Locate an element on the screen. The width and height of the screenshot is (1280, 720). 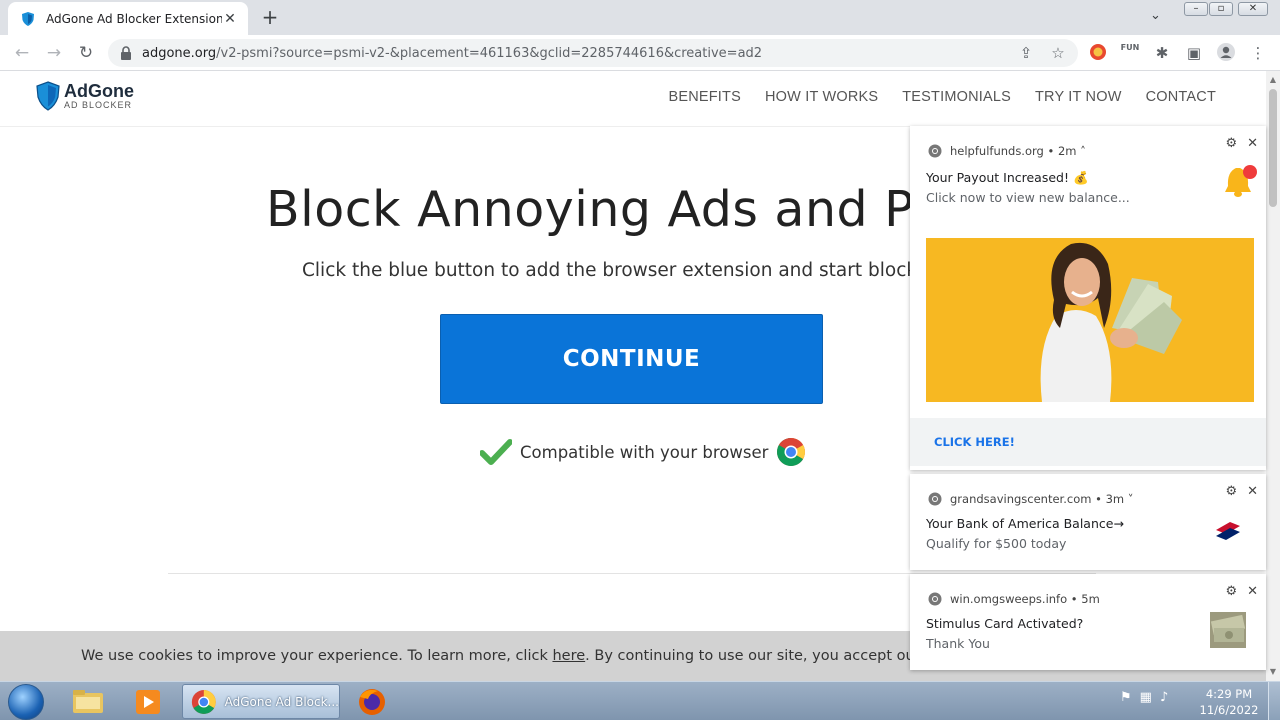
new-tab-button: + is located at coordinates (270, 18).